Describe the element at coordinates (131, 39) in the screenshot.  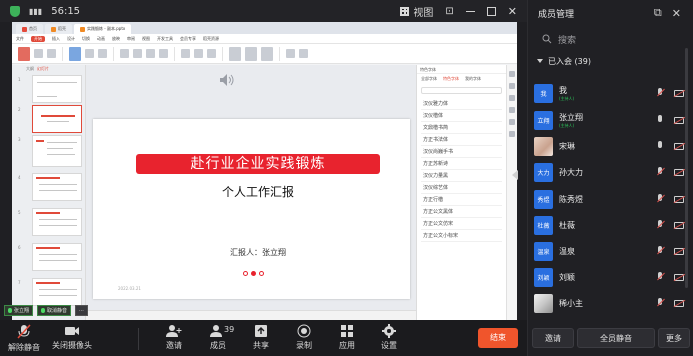
I see `menu-review: 审阅` at that location.